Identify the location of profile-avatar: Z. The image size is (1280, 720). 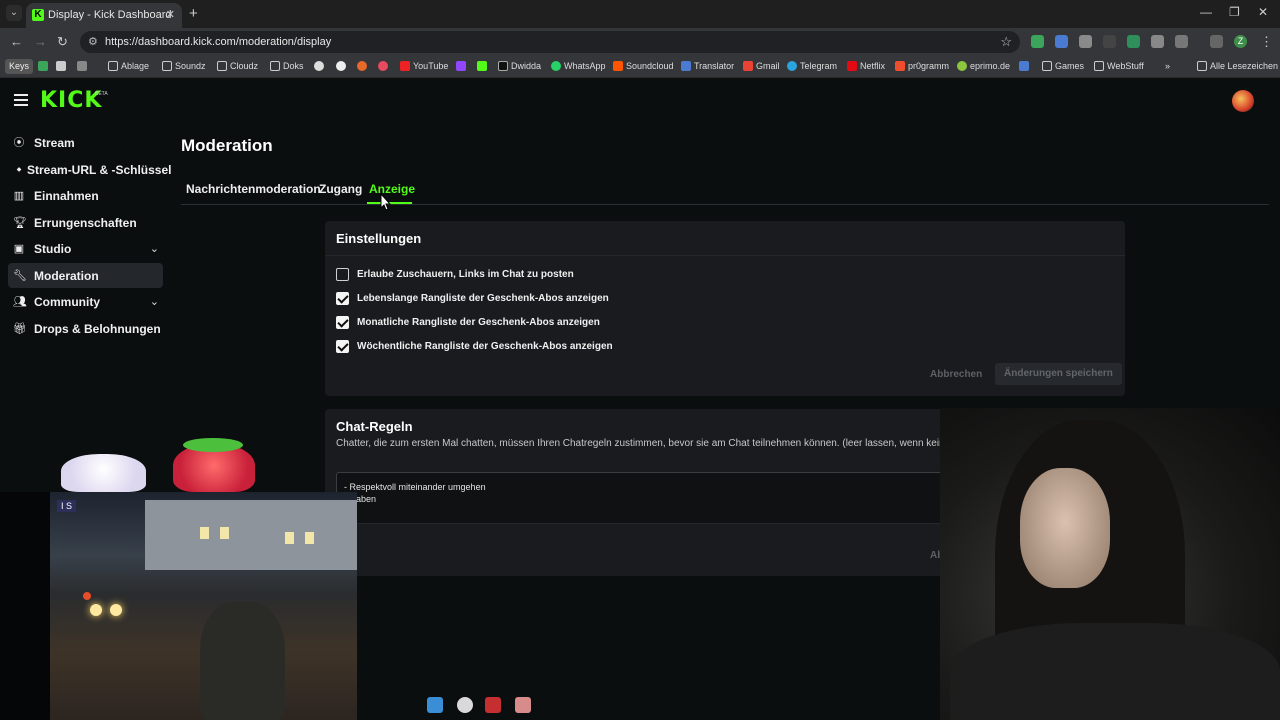
(1240, 41).